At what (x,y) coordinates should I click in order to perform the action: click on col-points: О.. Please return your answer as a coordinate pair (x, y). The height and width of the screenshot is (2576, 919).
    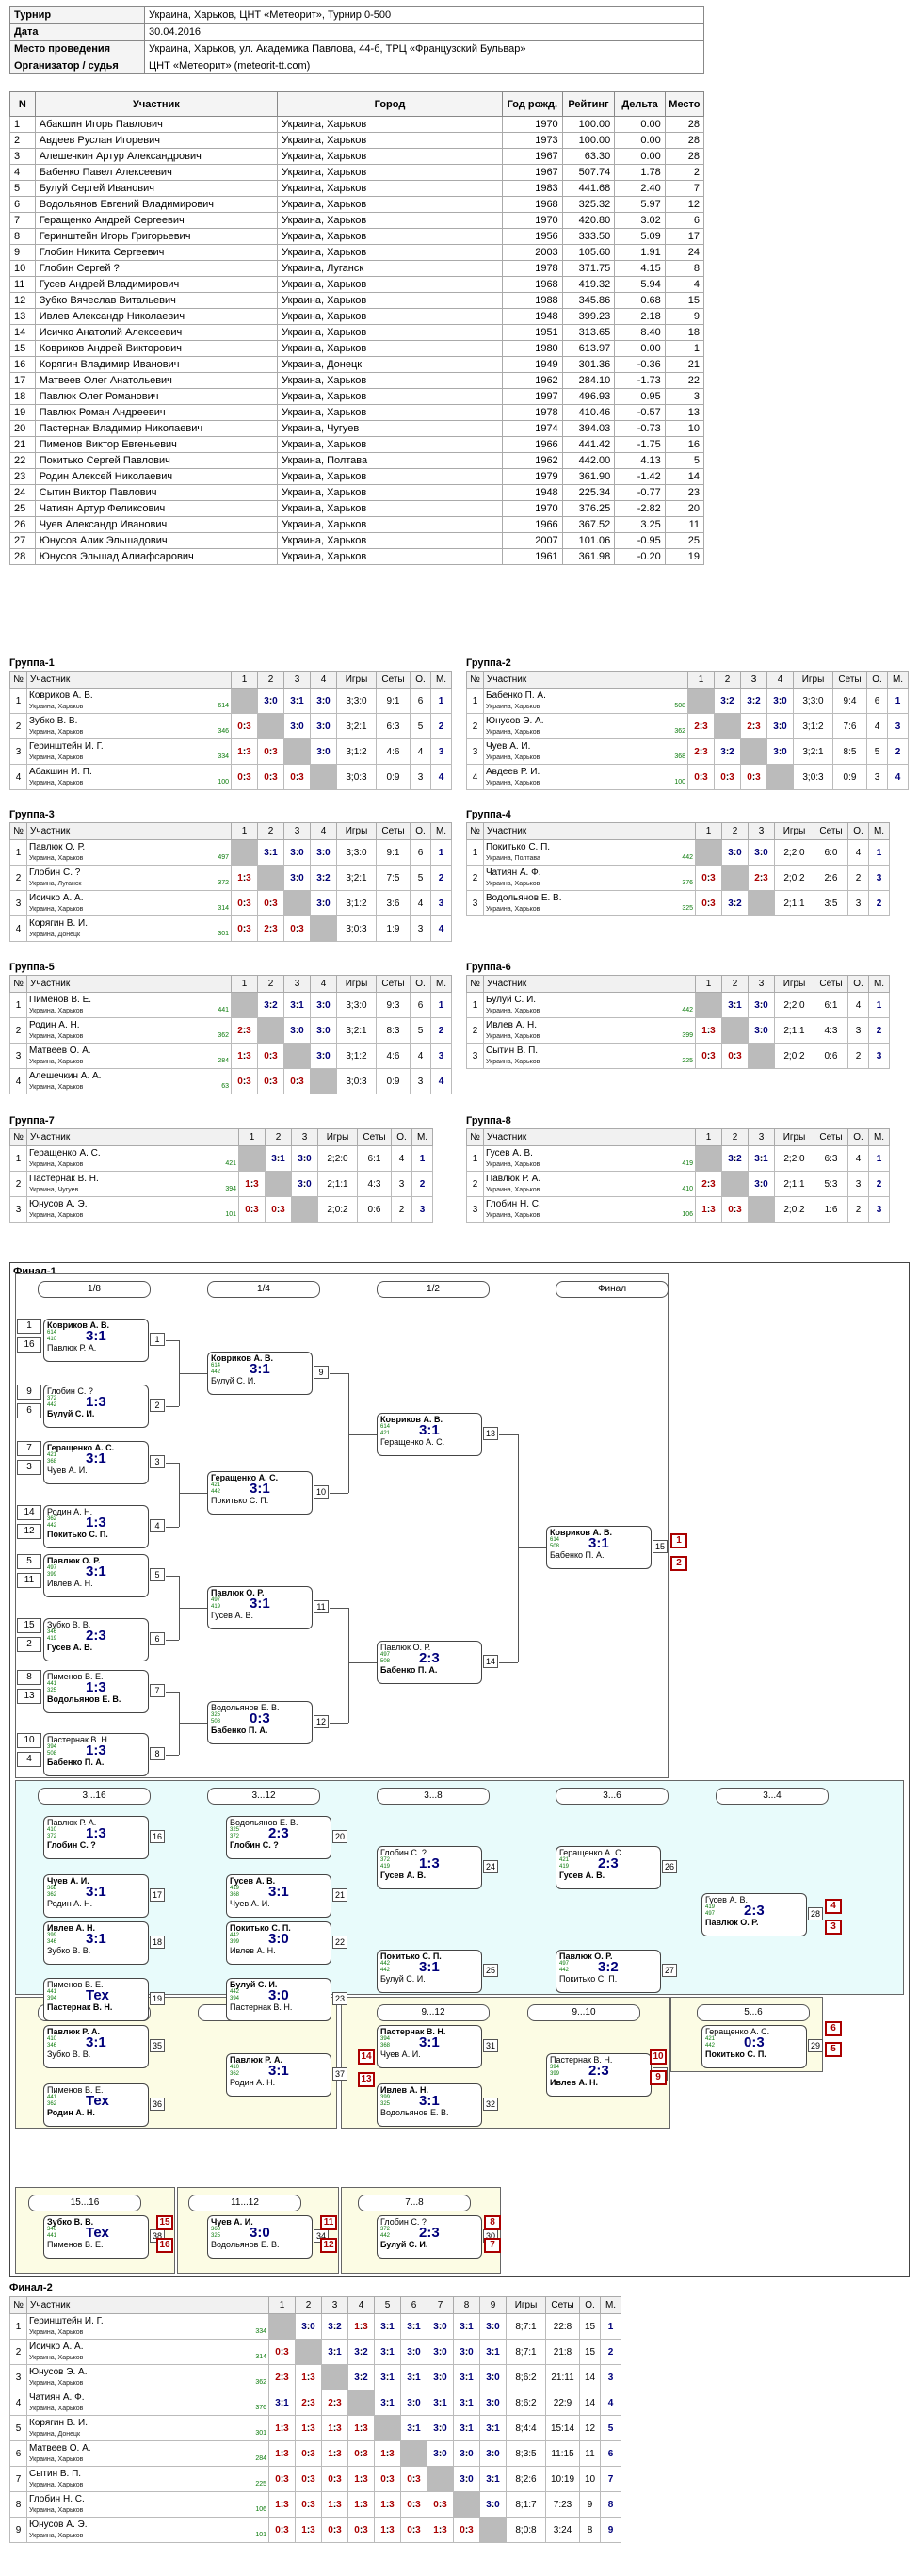
    Looking at the image, I should click on (858, 984).